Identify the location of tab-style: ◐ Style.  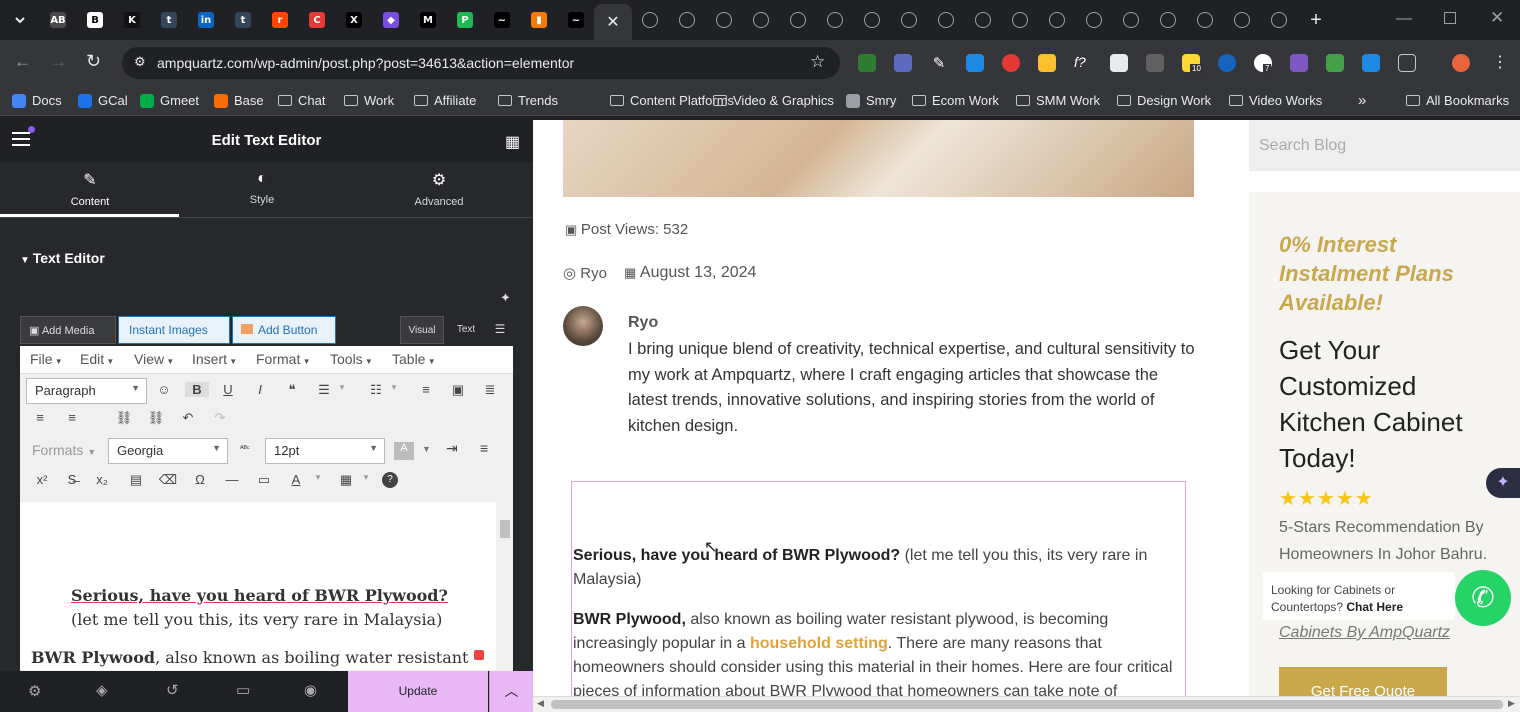
(262, 188).